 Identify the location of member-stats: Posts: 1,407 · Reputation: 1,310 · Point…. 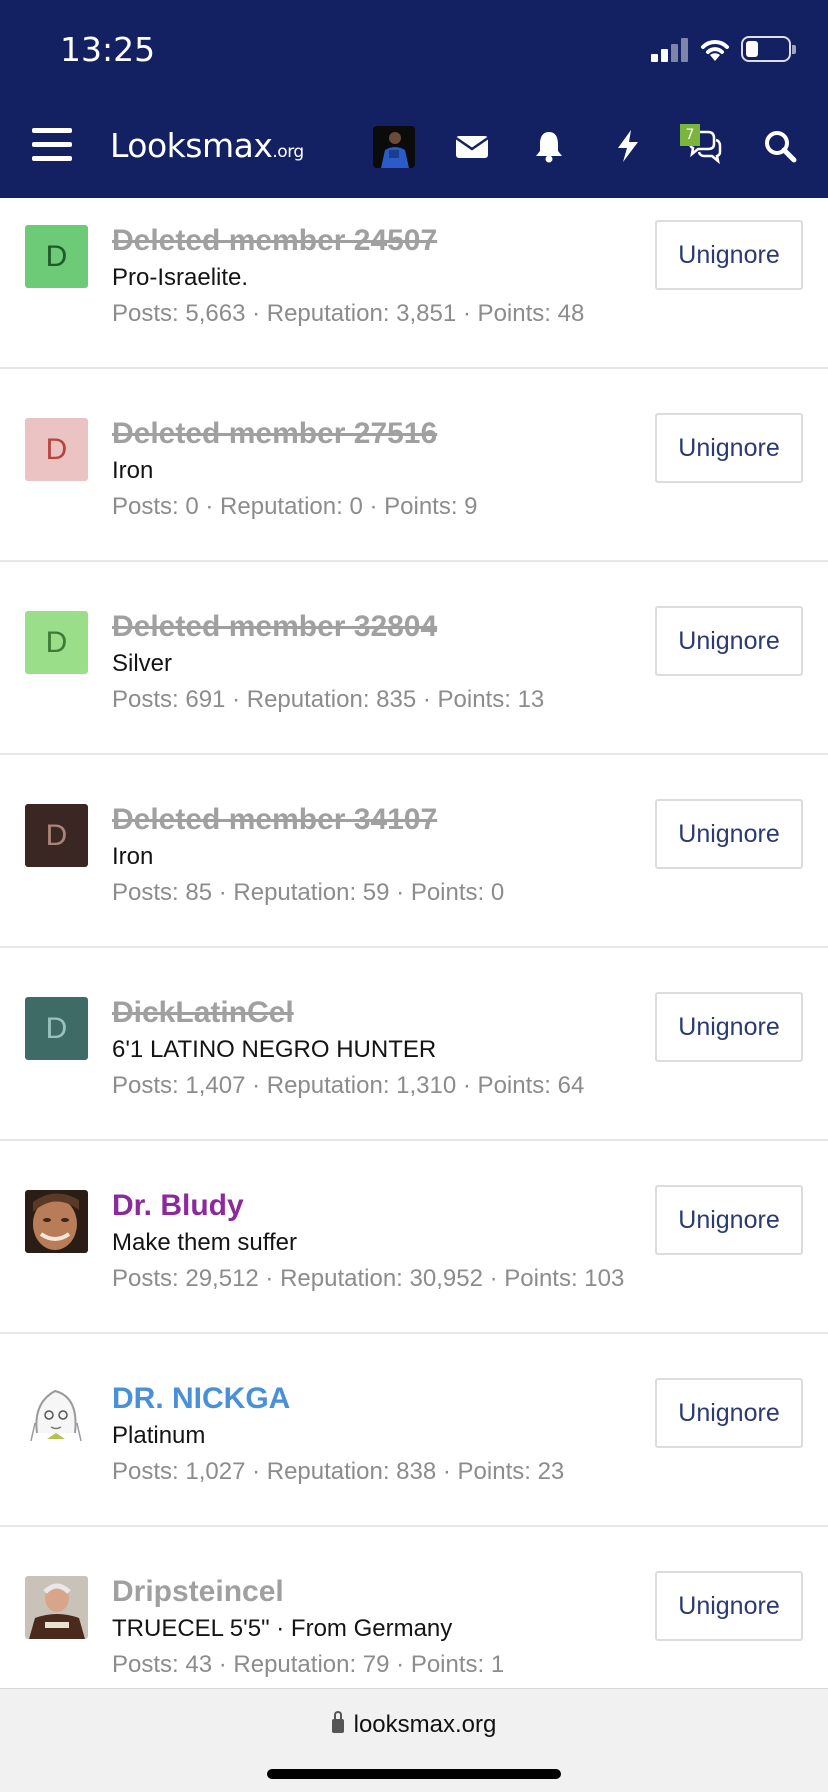
(348, 1085).